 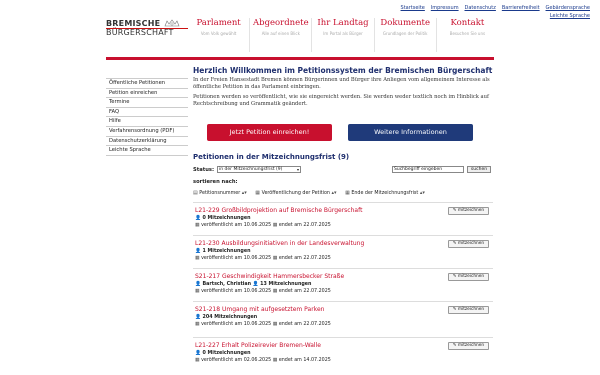 What do you see at coordinates (467, 23) in the screenshot?
I see `nav-title: Kontakt` at bounding box center [467, 23].